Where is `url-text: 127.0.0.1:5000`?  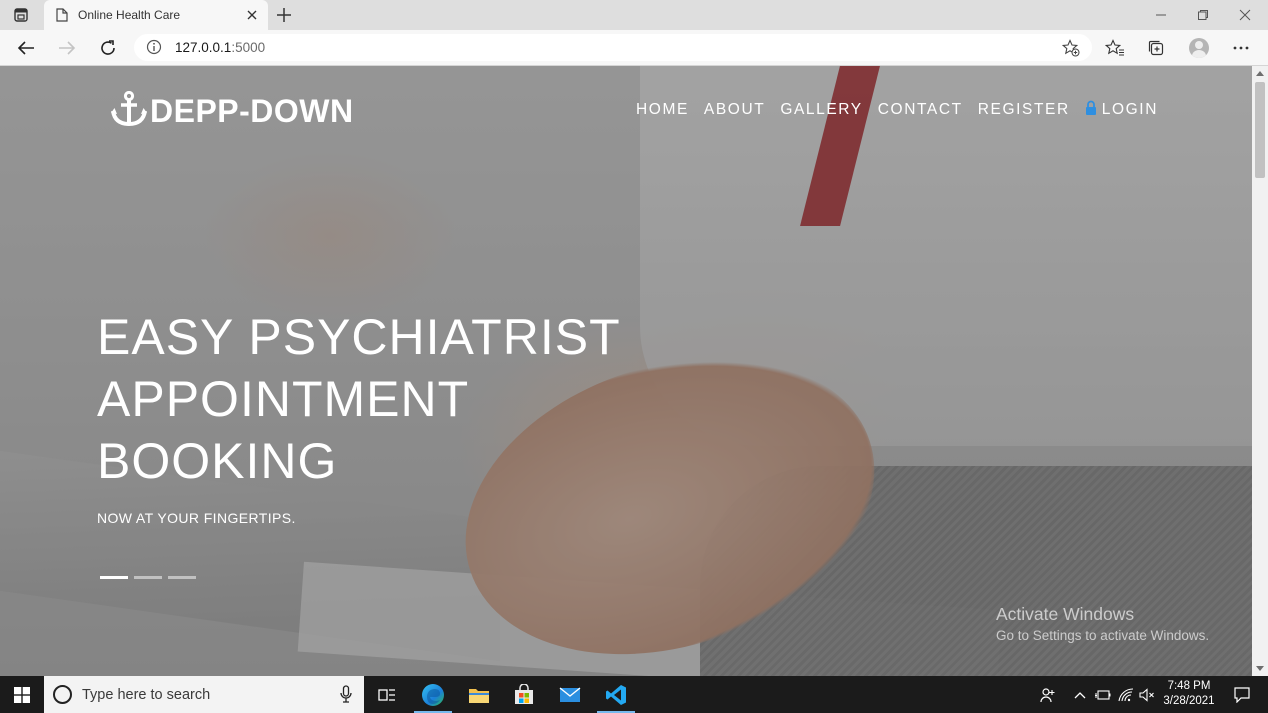 url-text: 127.0.0.1:5000 is located at coordinates (220, 47).